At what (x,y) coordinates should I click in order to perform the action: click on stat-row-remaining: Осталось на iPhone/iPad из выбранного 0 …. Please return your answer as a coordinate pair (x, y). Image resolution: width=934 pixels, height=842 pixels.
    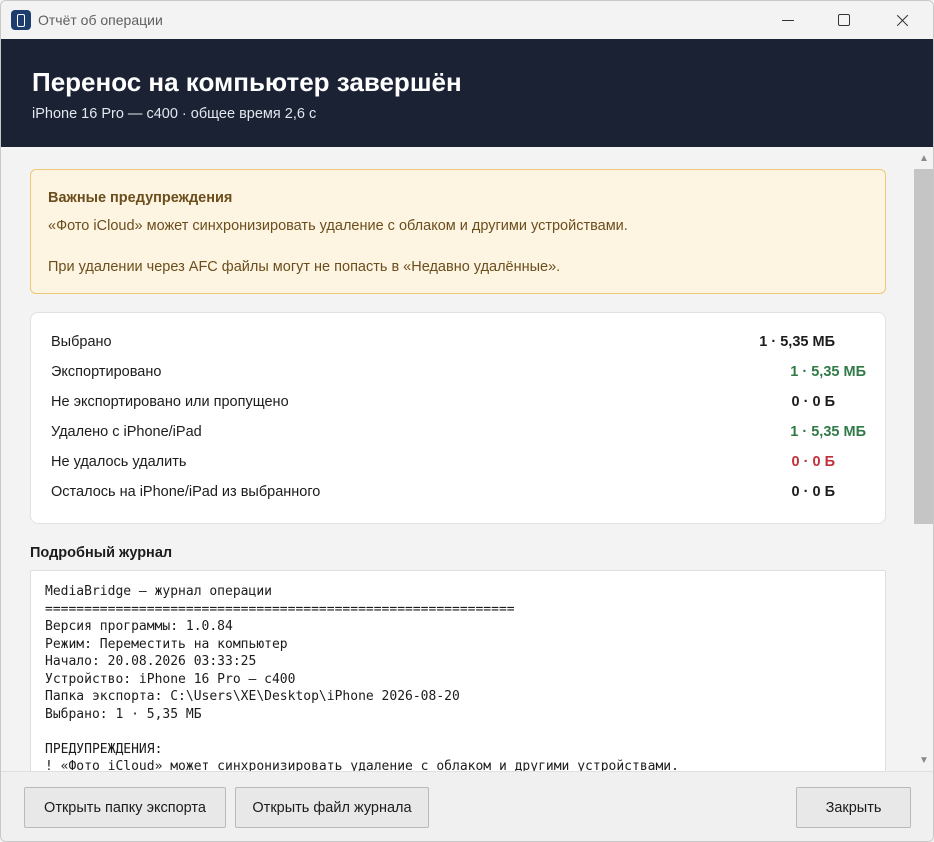
    Looking at the image, I should click on (459, 493).